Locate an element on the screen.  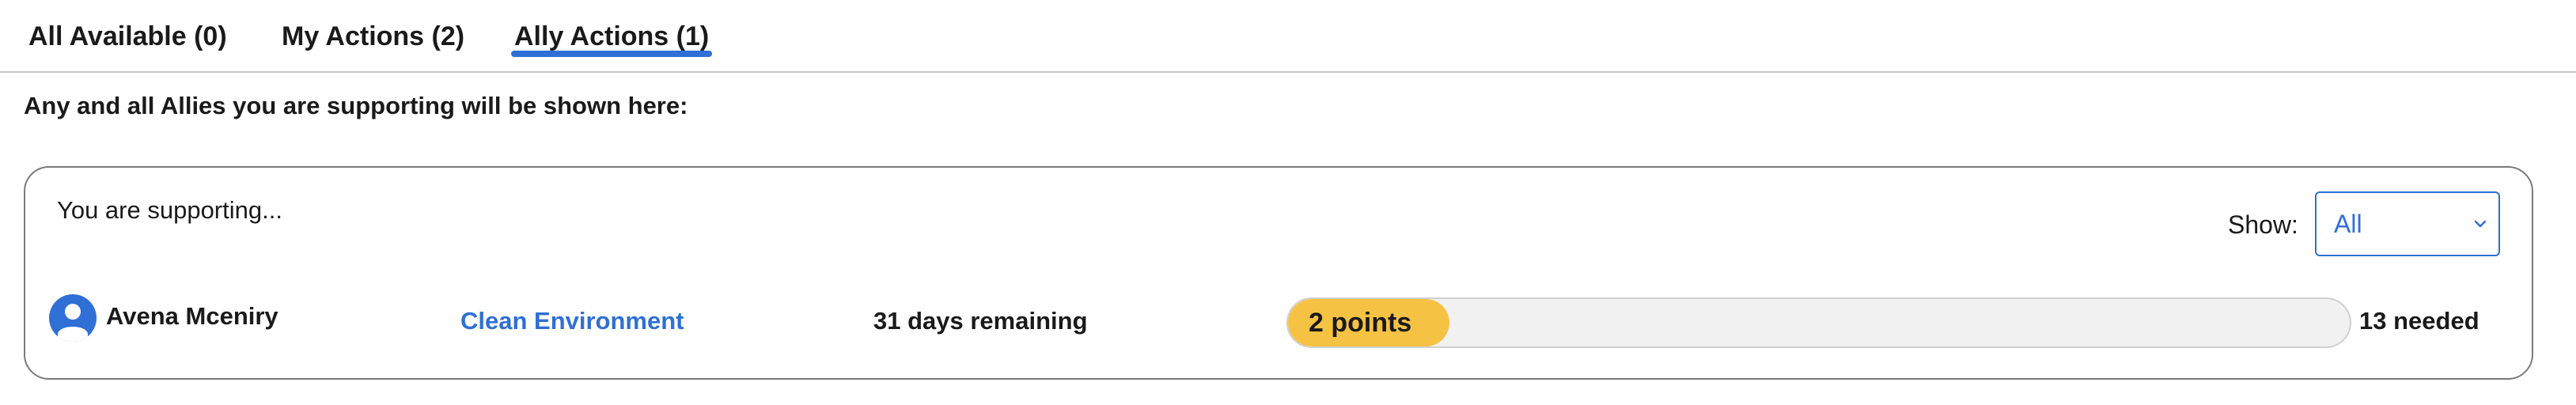
days-remaining: 31 days remaining is located at coordinates (980, 321).